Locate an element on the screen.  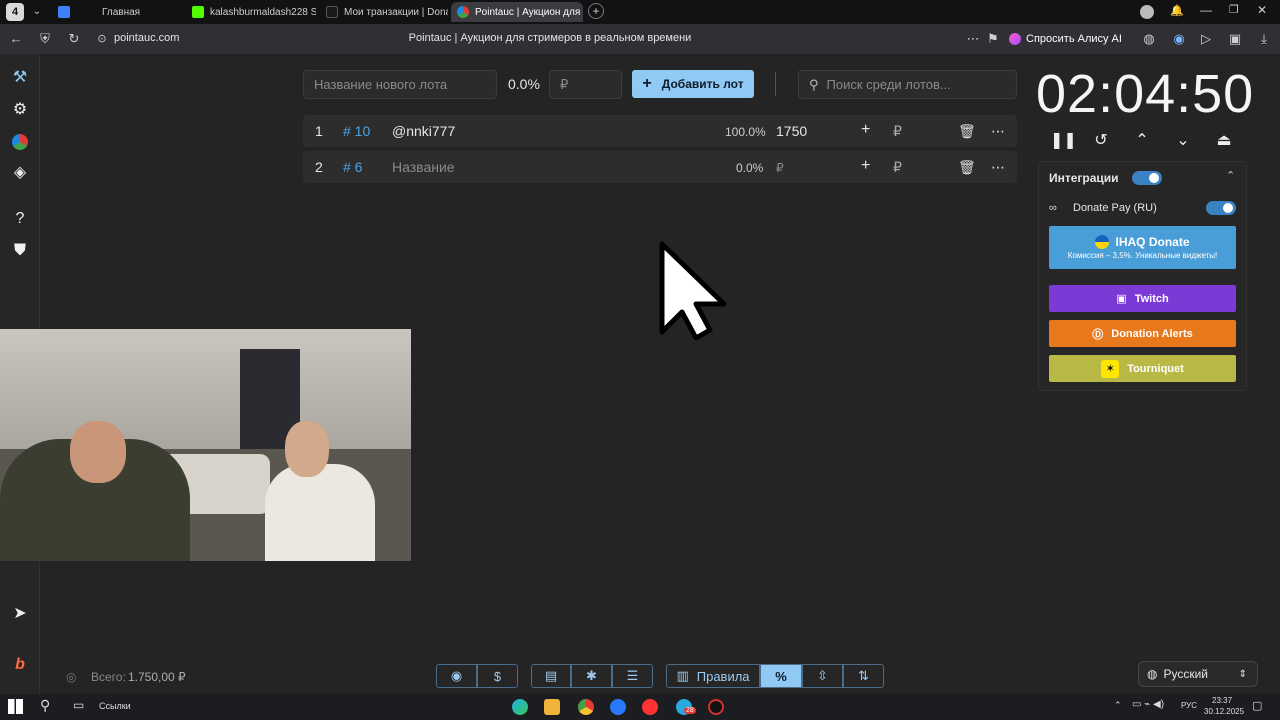
donation-alerts-button: Ⓓ Donation Alerts is located at coordinates (1142, 333).